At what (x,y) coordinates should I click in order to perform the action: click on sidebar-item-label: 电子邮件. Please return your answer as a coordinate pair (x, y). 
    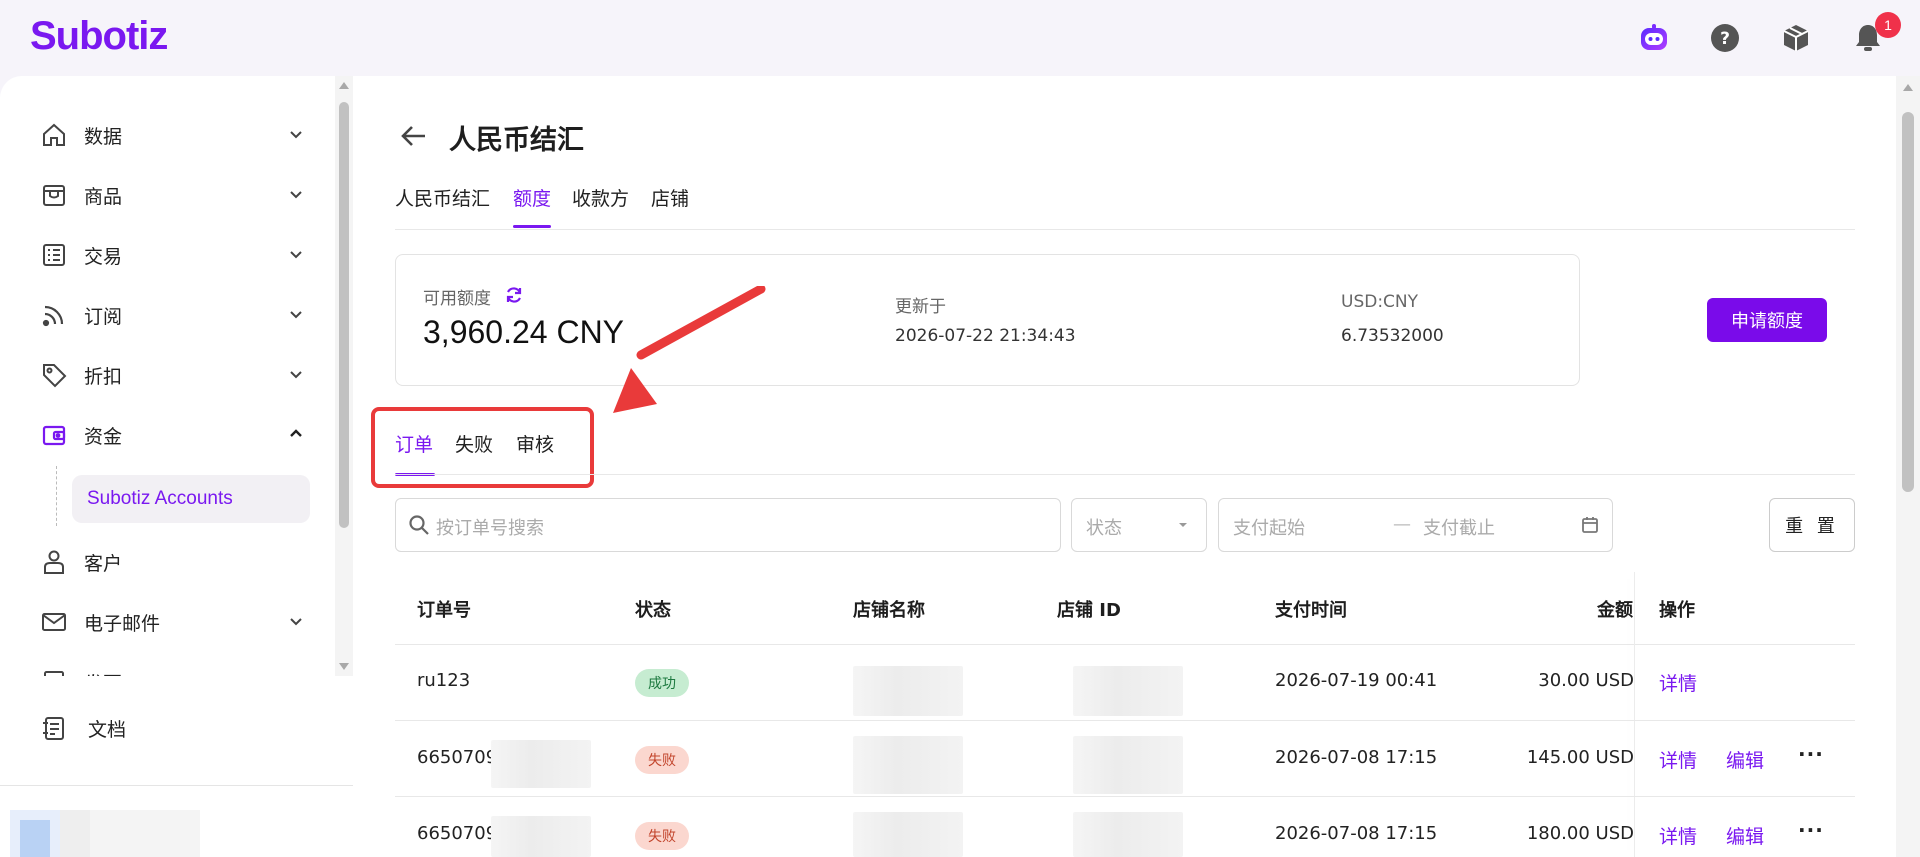
    Looking at the image, I should click on (122, 623).